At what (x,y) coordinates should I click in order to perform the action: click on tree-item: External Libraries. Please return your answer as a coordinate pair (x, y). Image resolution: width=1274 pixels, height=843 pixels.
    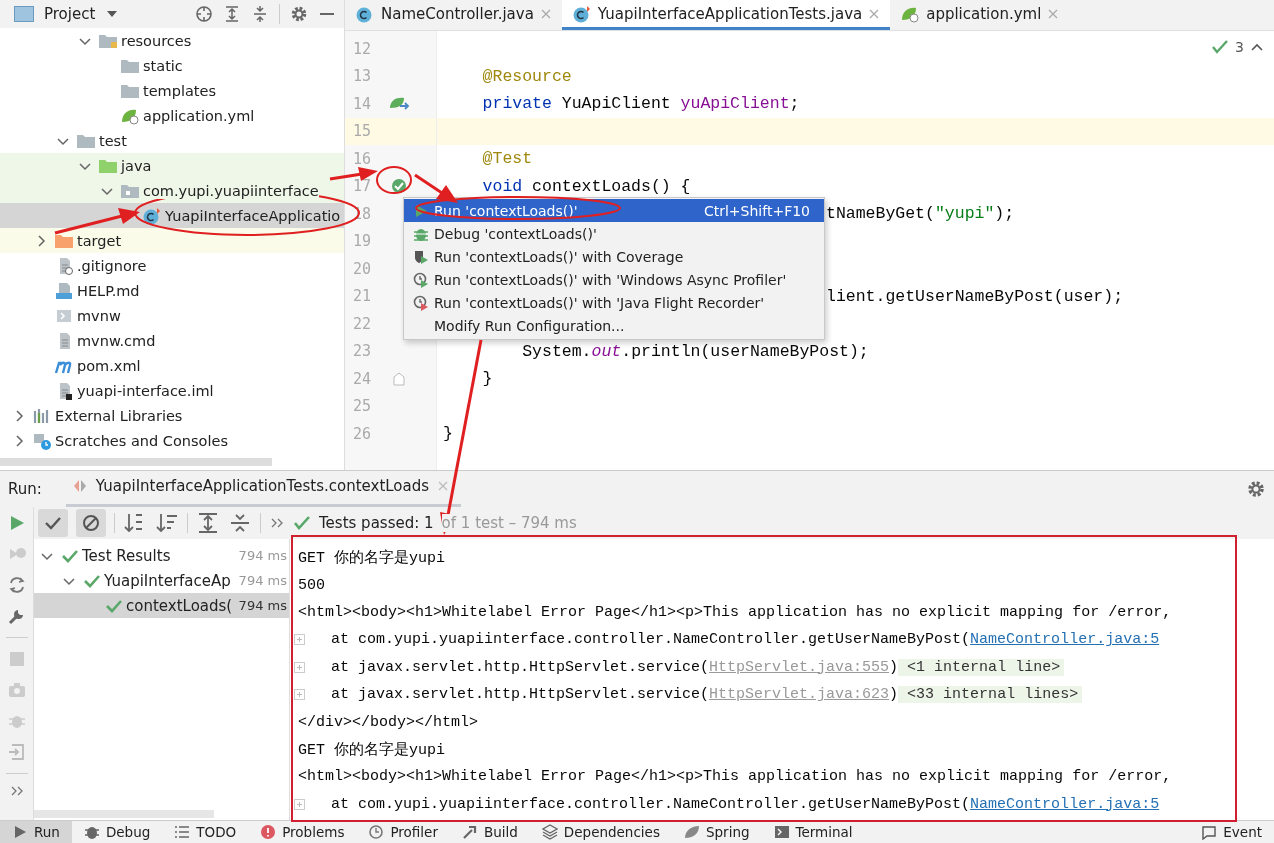
    Looking at the image, I should click on (119, 415).